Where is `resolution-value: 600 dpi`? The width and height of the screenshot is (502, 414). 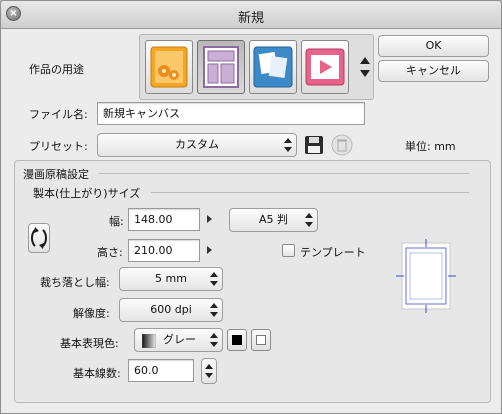 resolution-value: 600 dpi is located at coordinates (171, 309).